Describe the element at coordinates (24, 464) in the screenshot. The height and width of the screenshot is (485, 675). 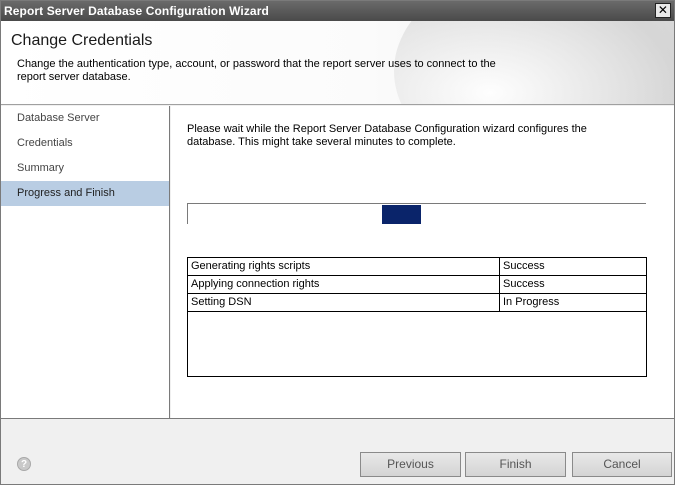
I see `help-icon: ?` at that location.